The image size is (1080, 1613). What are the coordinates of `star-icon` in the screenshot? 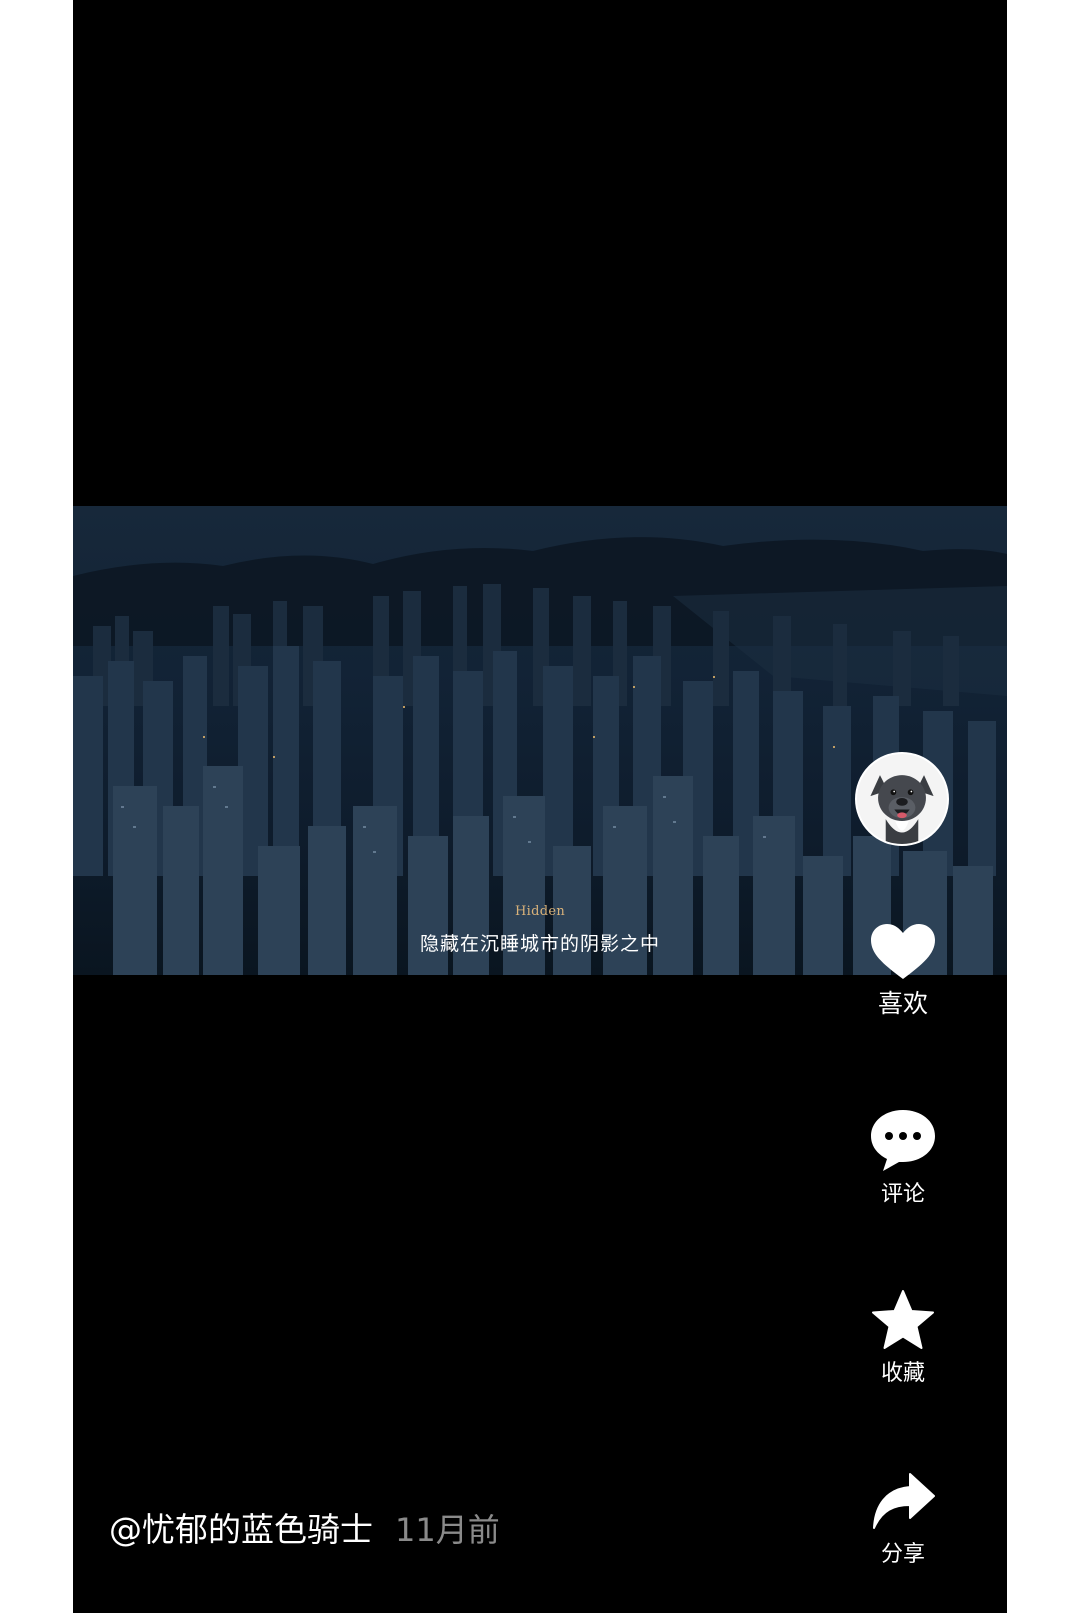 It's located at (903, 1320).